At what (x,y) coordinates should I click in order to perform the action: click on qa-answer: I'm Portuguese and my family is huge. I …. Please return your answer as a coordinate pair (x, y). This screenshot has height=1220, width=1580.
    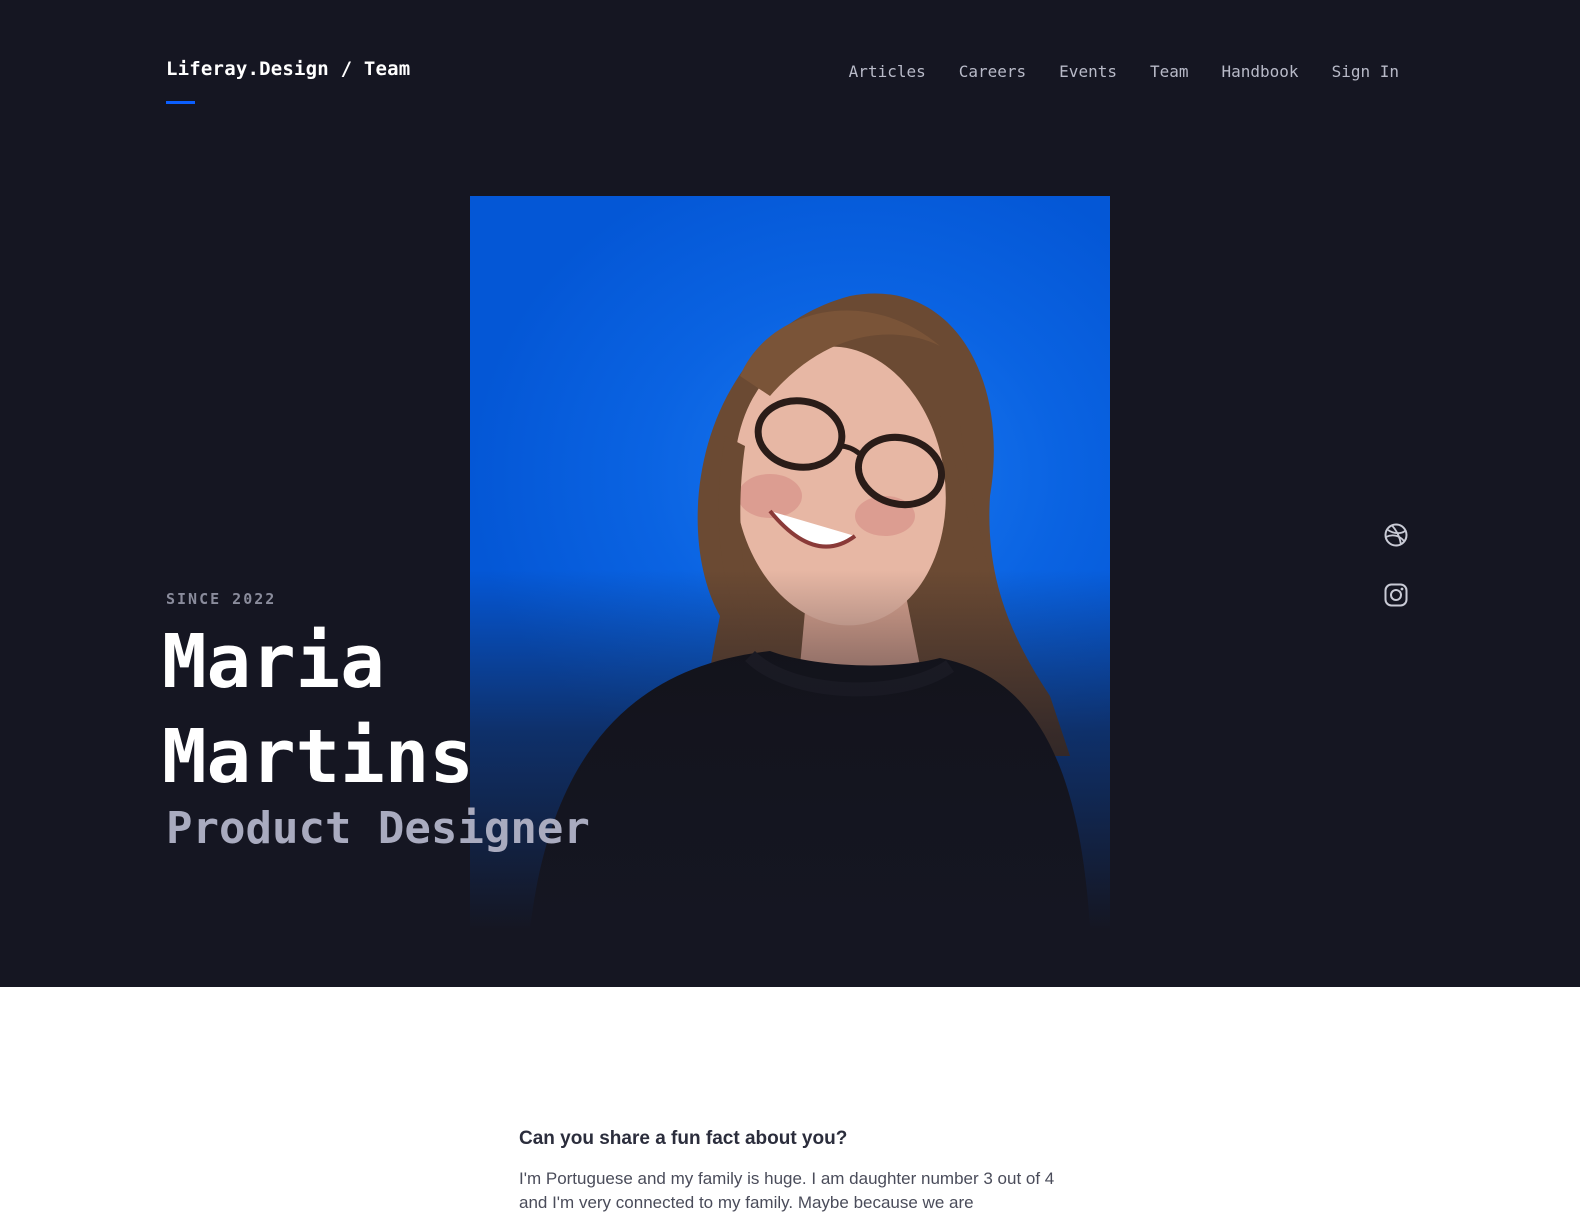
    Looking at the image, I should click on (787, 1190).